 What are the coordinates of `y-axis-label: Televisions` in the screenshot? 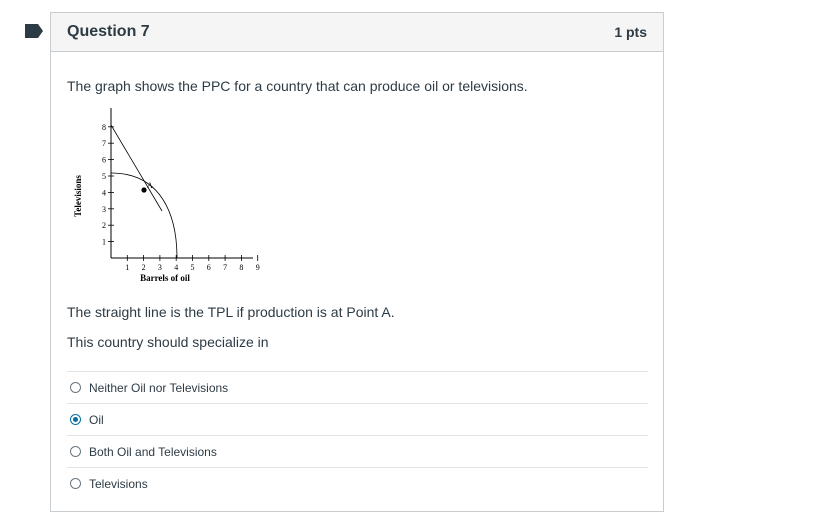 It's located at (78, 196).